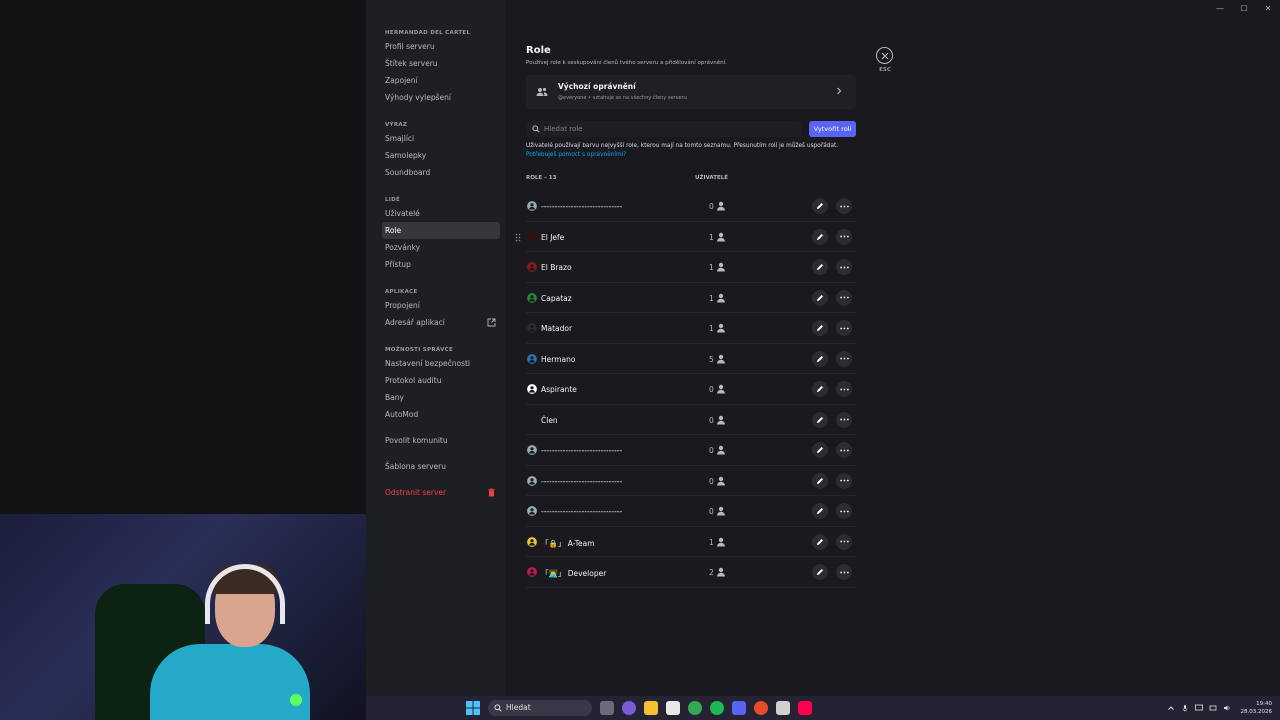 The width and height of the screenshot is (1280, 720). I want to click on notepad-icon, so click(783, 708).